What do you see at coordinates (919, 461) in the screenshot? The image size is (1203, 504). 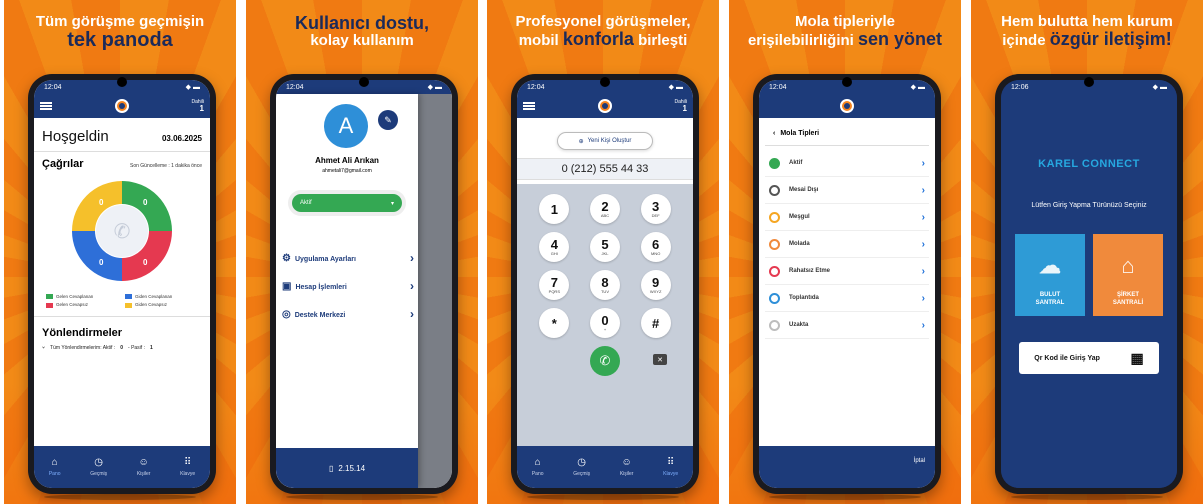 I see `cancel-button: İptal` at bounding box center [919, 461].